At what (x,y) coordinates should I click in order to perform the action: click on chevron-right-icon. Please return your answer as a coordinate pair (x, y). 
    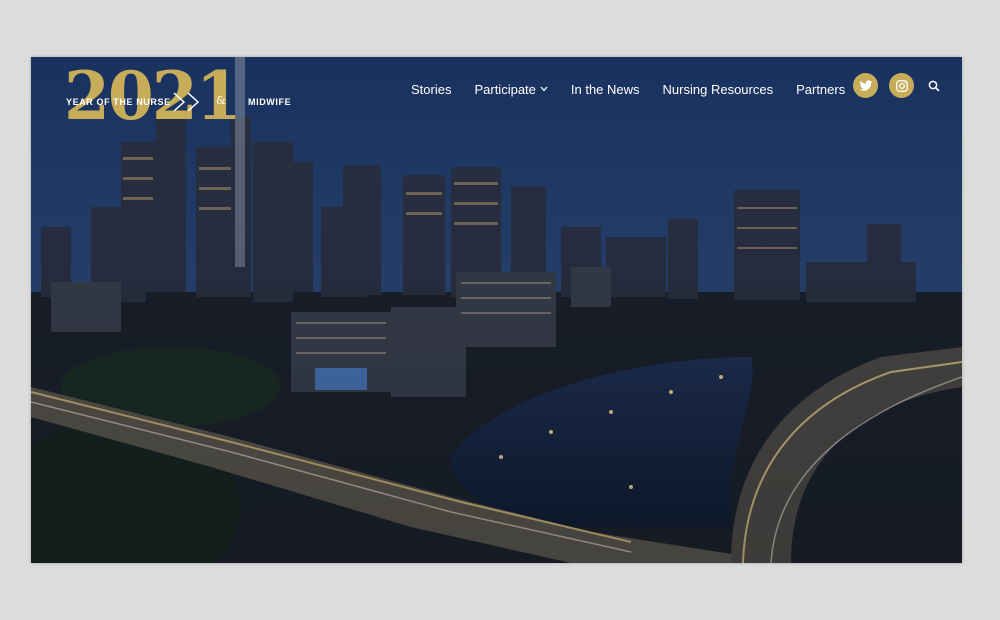
    Looking at the image, I should click on (186, 102).